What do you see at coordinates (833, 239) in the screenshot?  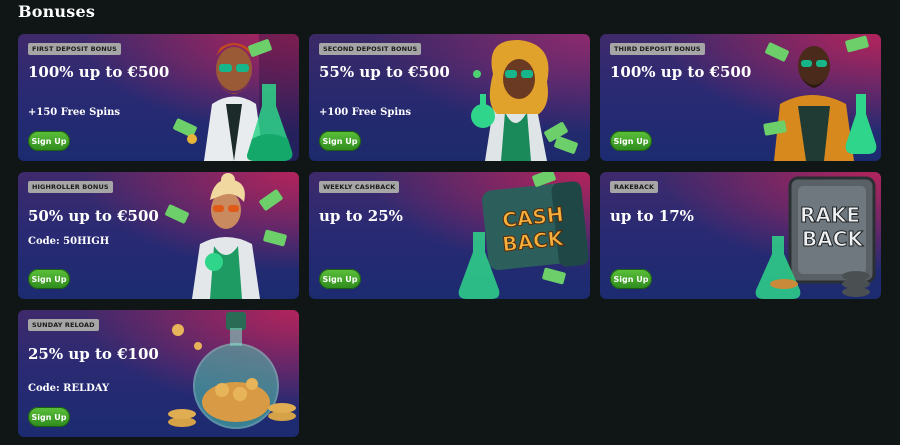 I see `safe-text-bottom: BACK` at bounding box center [833, 239].